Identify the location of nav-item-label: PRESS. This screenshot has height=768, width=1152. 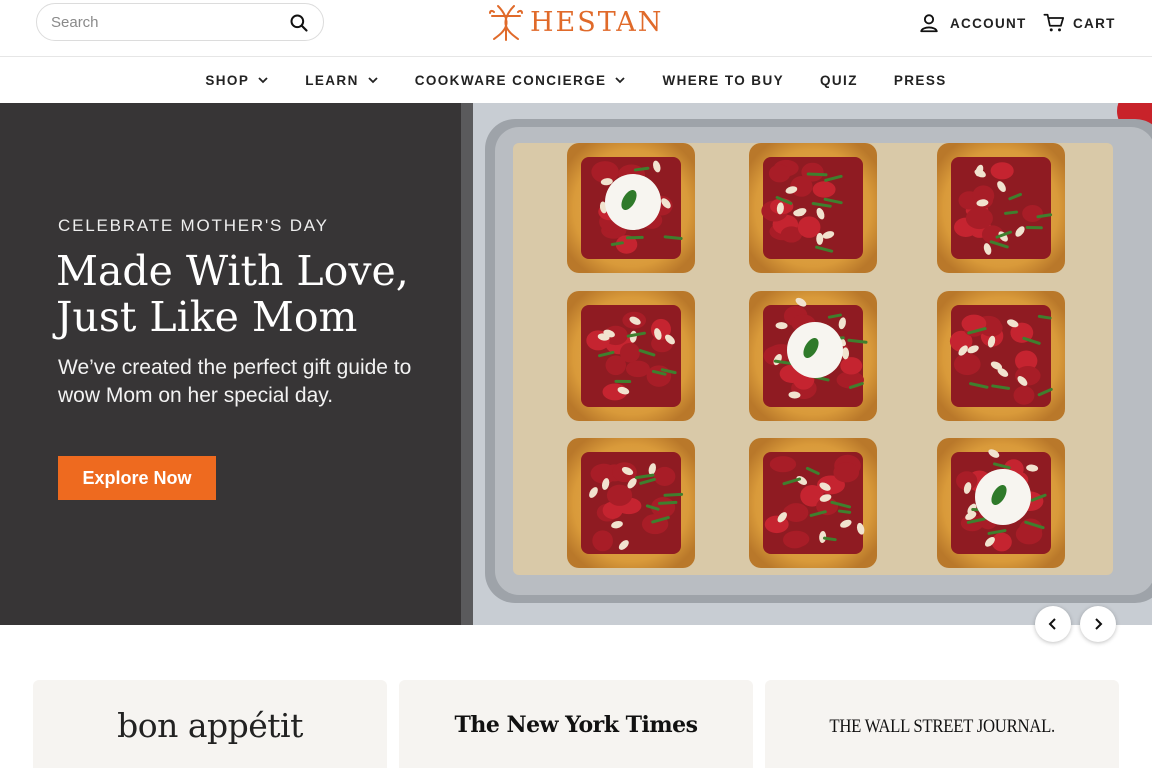
(920, 80).